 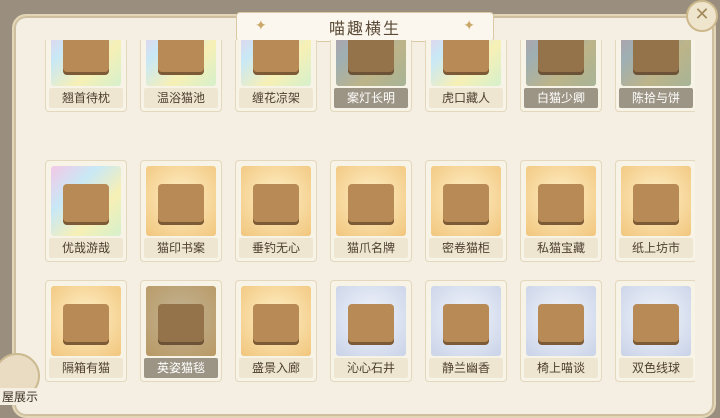 I want to click on item-card: 猫爪名牌, so click(x=371, y=211).